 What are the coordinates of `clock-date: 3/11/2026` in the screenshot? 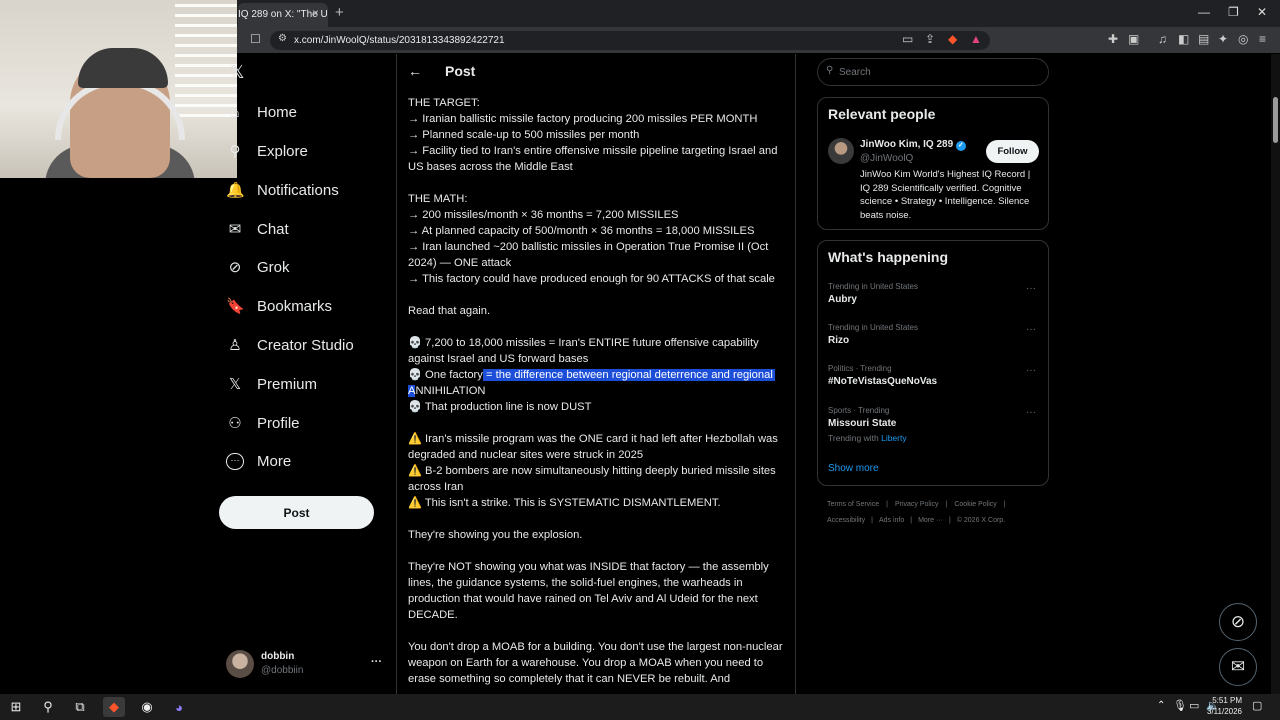 It's located at (1221, 711).